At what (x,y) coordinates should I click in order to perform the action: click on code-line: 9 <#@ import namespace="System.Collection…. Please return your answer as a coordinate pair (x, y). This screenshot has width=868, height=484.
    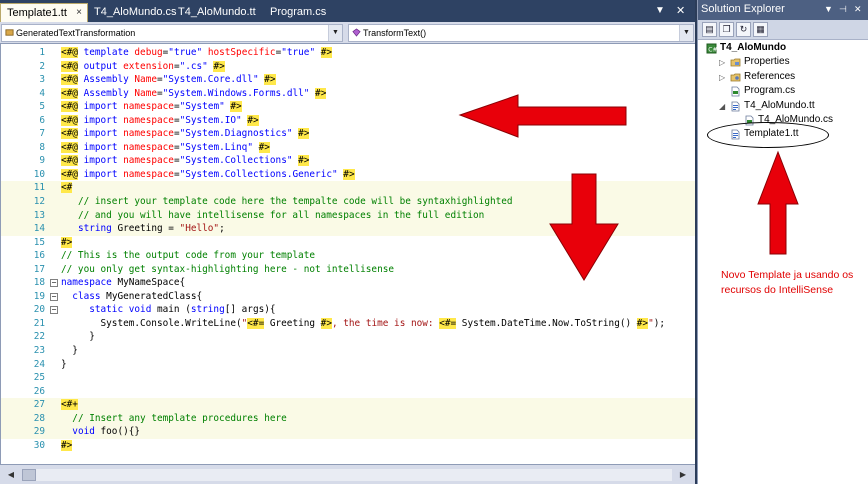
    Looking at the image, I should click on (348, 161).